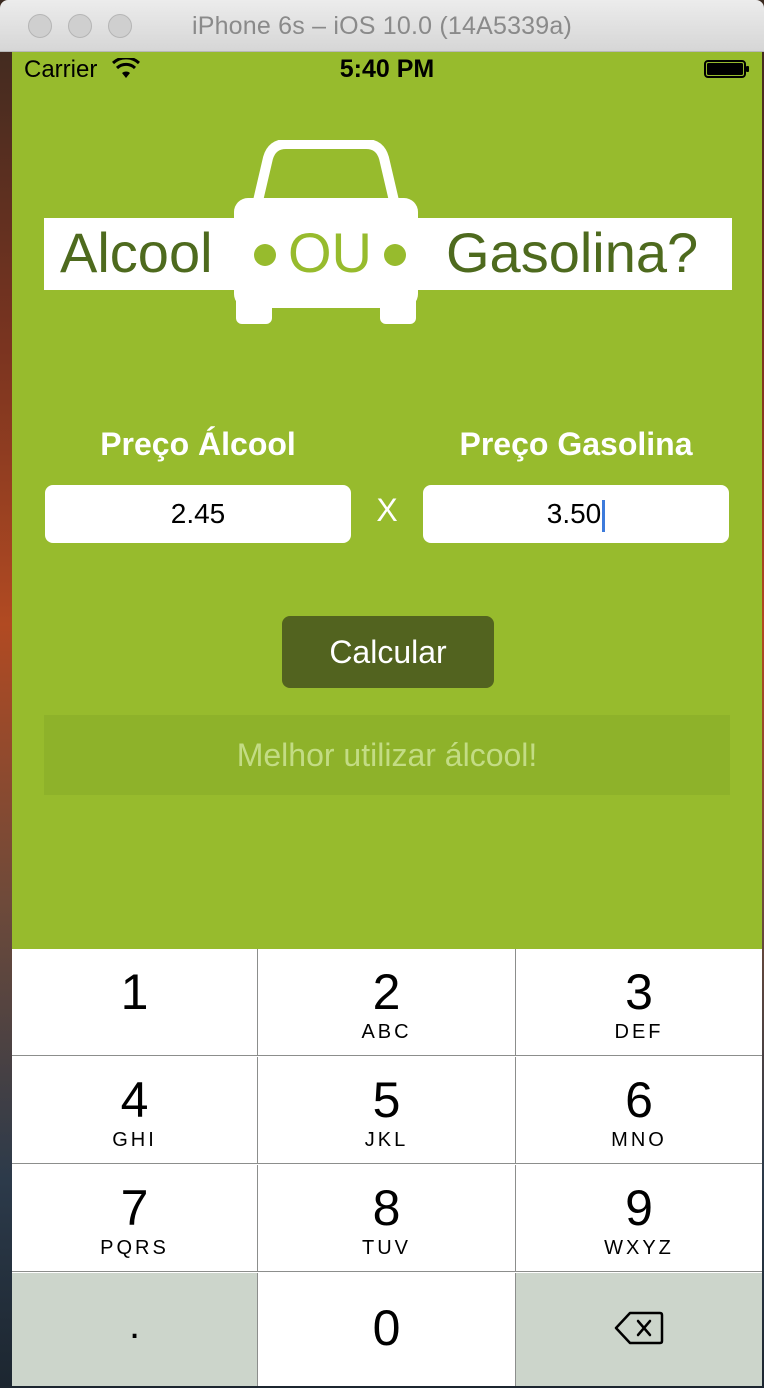 This screenshot has width=764, height=1388. What do you see at coordinates (330, 252) in the screenshot?
I see `logo-word-ou: OU` at bounding box center [330, 252].